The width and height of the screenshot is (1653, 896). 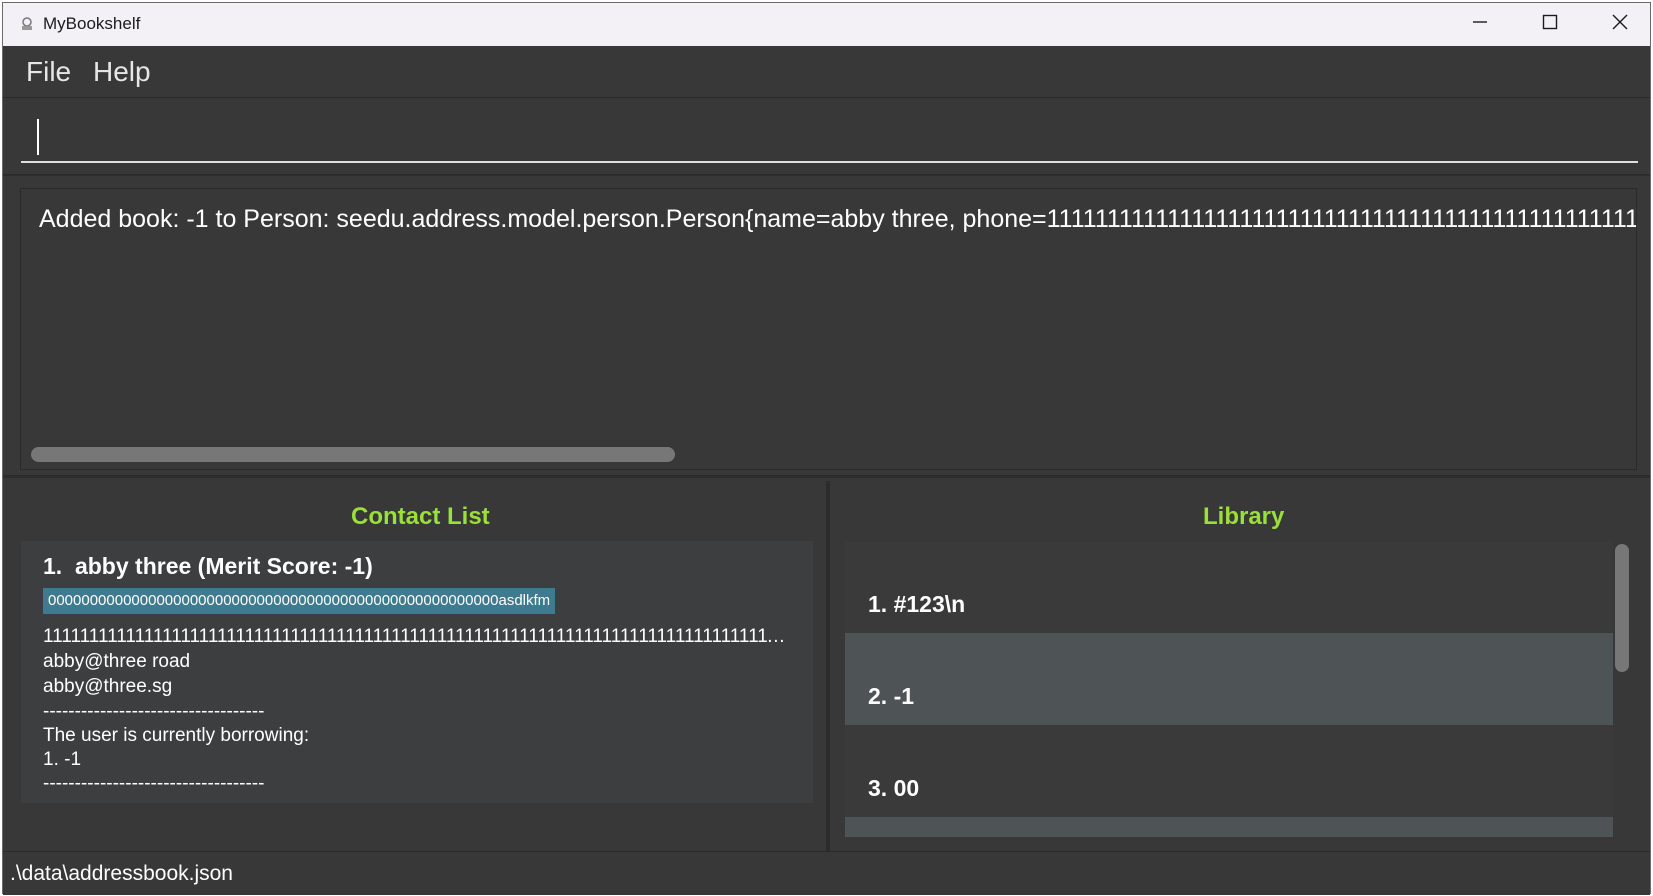 I want to click on library-item: 1. #123\n, so click(x=1229, y=587).